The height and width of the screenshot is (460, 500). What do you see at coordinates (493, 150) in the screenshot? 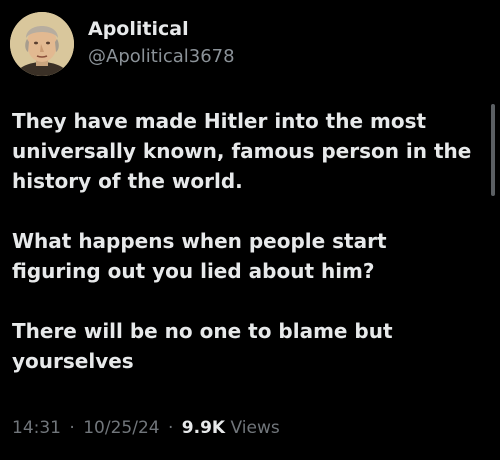
I see `scrollbar` at bounding box center [493, 150].